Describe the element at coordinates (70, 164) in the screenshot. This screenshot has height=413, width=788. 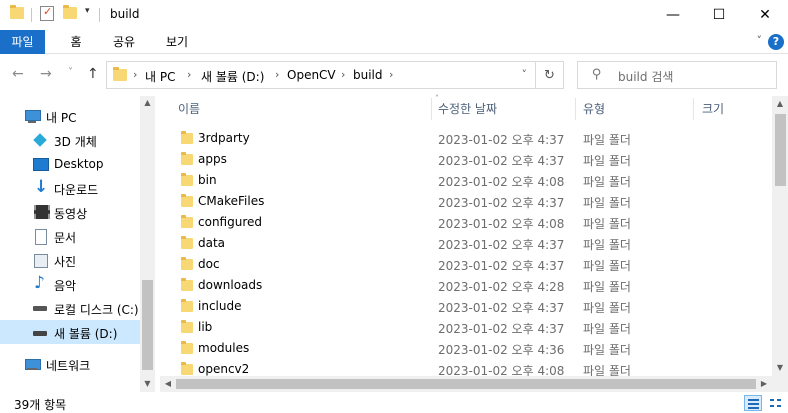
I see `sidebar-item-desktop: Desktop` at that location.